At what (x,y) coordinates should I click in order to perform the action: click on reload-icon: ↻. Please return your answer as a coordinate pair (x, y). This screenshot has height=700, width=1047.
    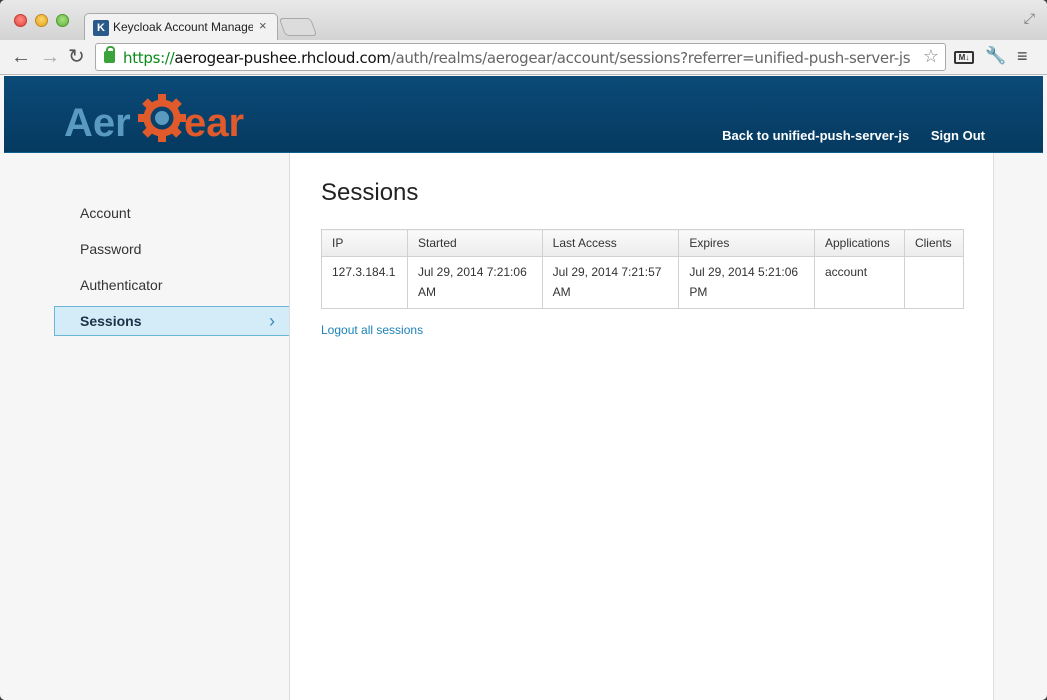
    Looking at the image, I should click on (76, 57).